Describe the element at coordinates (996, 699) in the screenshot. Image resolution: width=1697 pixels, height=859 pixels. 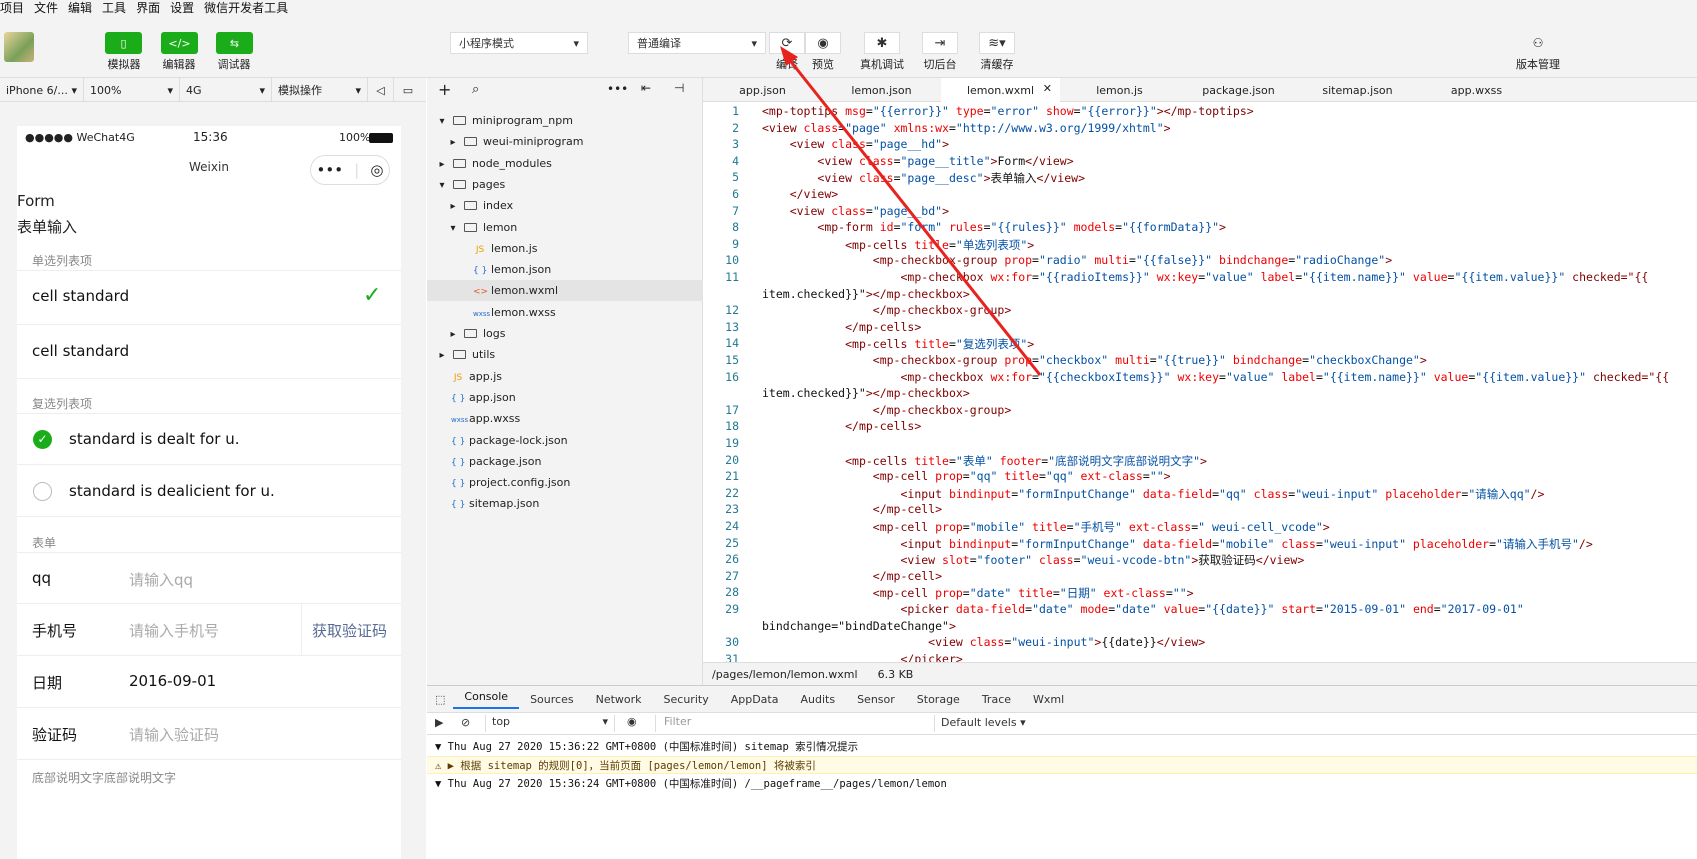
I see `devtools-tab: Trace` at that location.